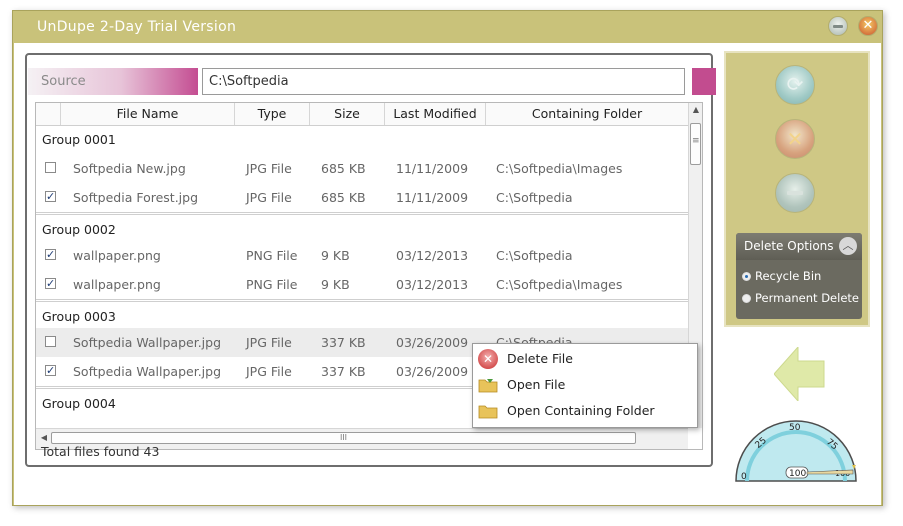  I want to click on scroll-up-icon: ▲, so click(696, 110).